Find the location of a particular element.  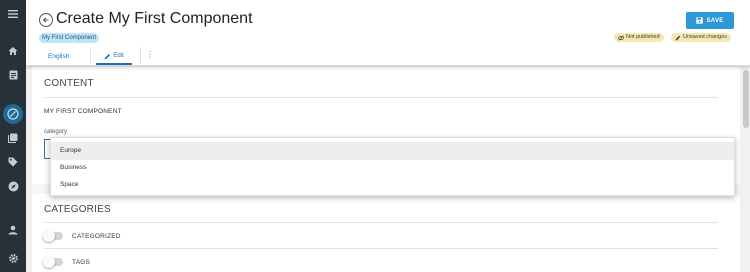

tab-edit-label: Edit is located at coordinates (118, 56).